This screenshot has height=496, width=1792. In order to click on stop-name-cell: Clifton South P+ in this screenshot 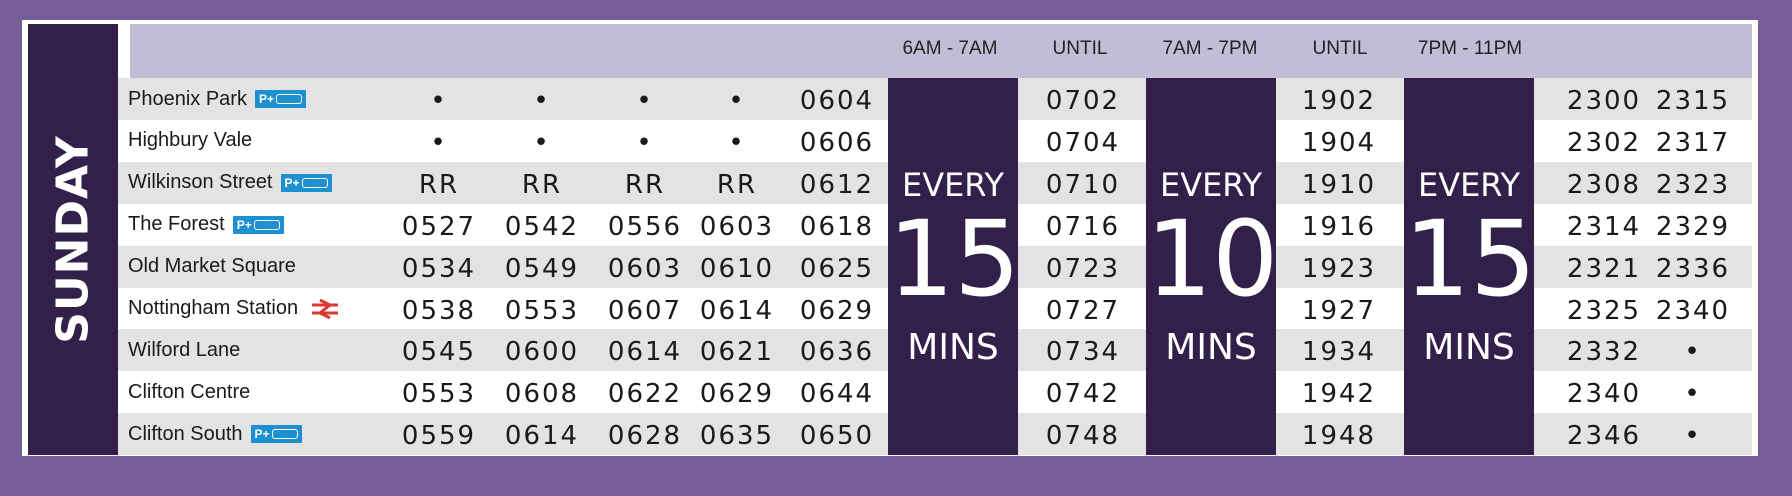, I will do `click(215, 434)`.